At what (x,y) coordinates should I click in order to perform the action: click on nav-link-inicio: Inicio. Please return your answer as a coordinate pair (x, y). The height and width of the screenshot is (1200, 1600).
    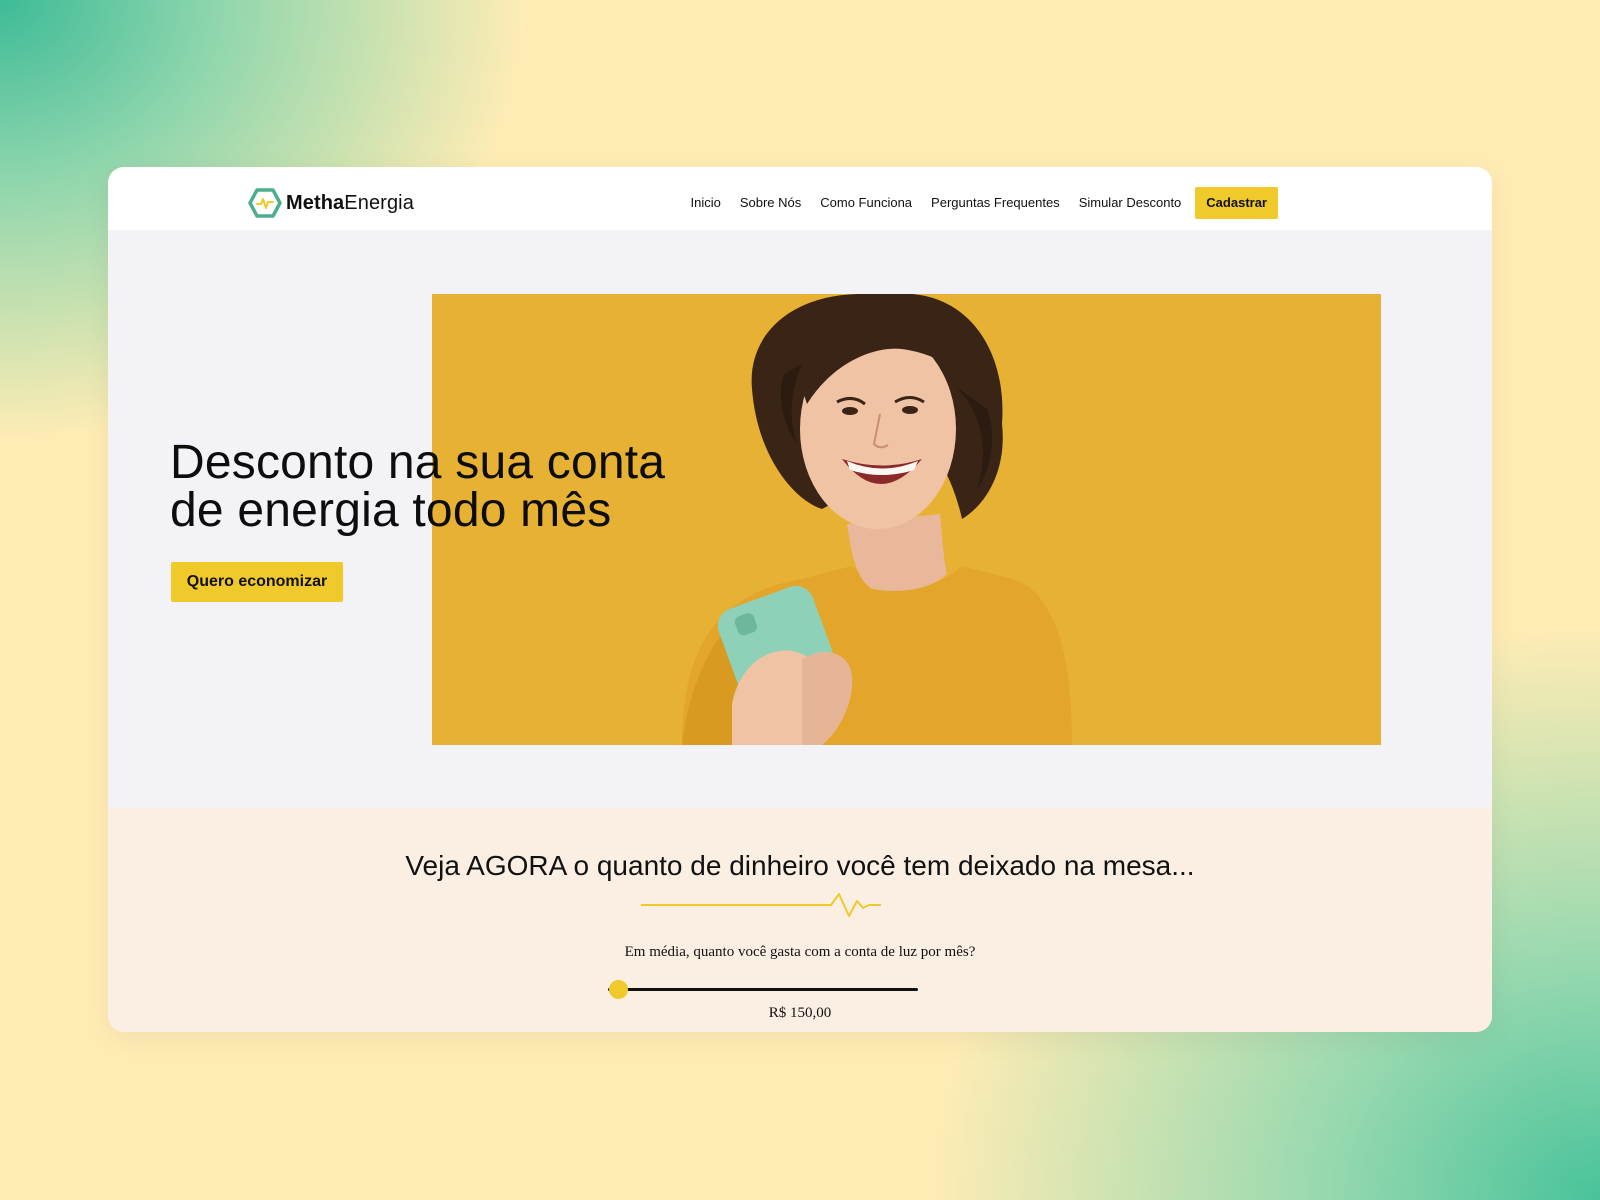
    Looking at the image, I should click on (705, 203).